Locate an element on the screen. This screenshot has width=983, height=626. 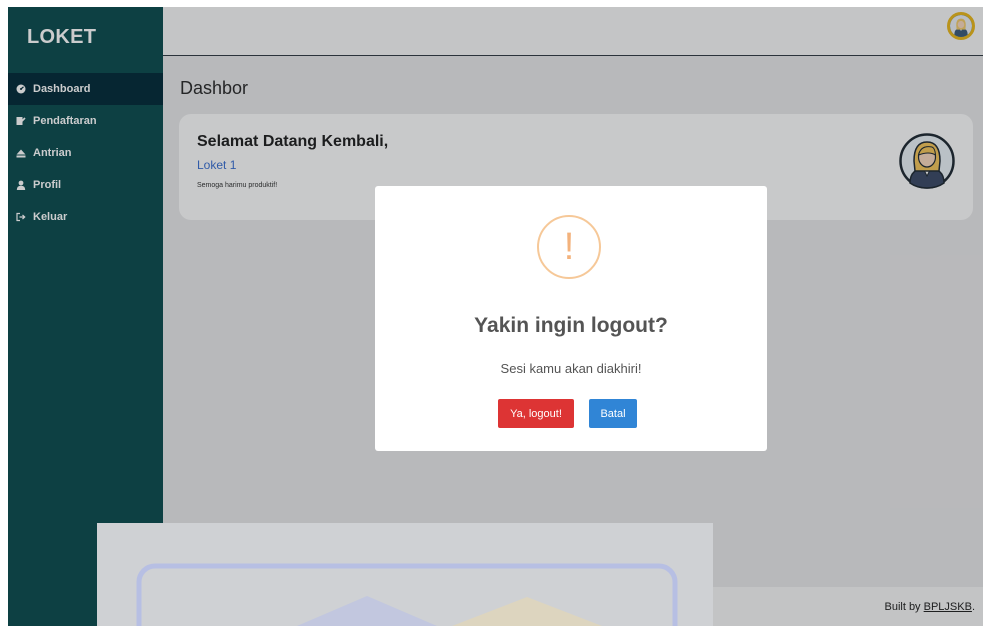
dialog-title: Yakin ingin logout? is located at coordinates (571, 325).